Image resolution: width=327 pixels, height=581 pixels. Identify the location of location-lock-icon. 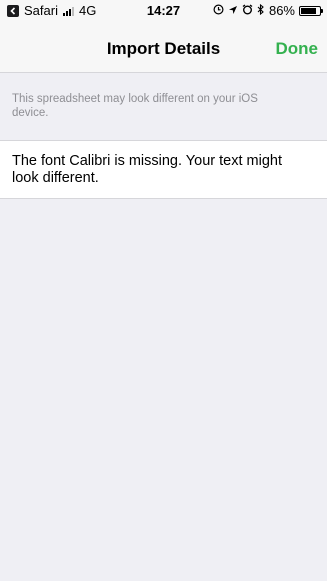
(218, 10).